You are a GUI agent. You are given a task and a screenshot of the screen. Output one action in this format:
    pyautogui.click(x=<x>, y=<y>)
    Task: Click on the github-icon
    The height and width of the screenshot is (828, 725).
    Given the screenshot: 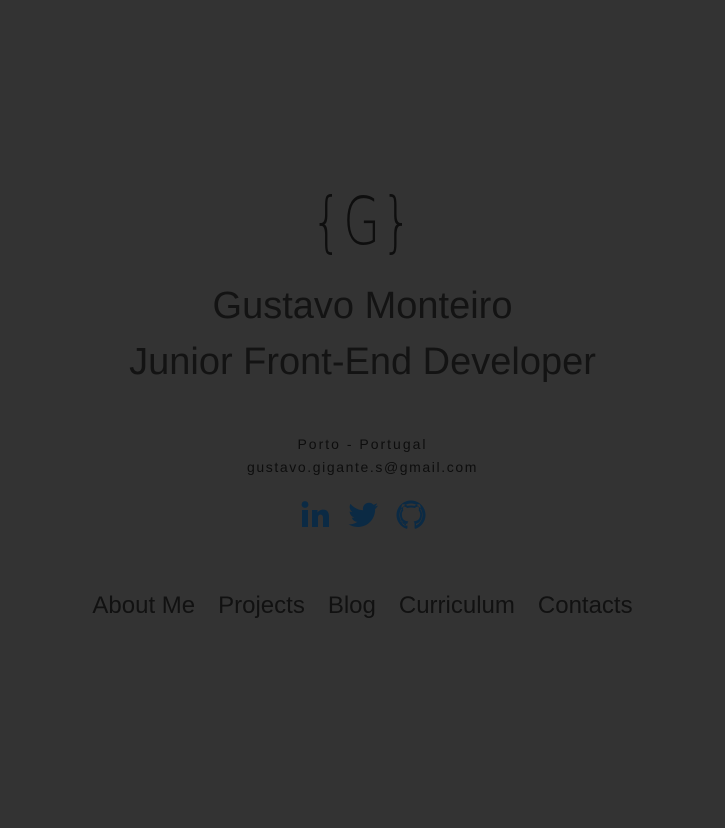 What is the action you would take?
    pyautogui.click(x=410, y=514)
    